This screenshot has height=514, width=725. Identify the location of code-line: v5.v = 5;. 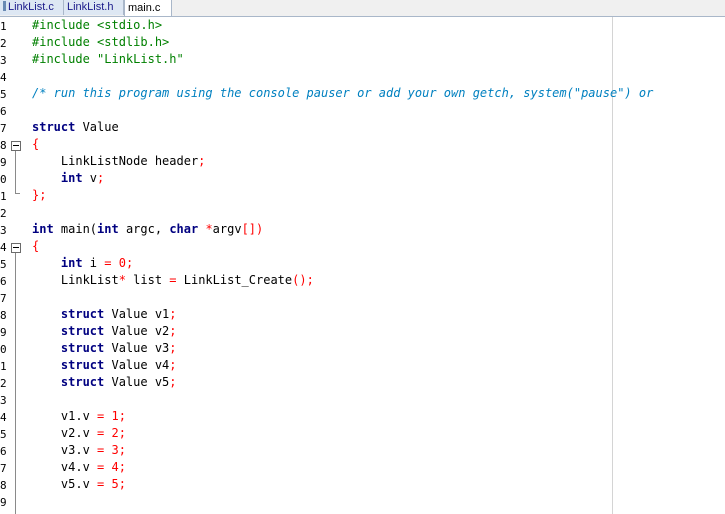
(79, 484).